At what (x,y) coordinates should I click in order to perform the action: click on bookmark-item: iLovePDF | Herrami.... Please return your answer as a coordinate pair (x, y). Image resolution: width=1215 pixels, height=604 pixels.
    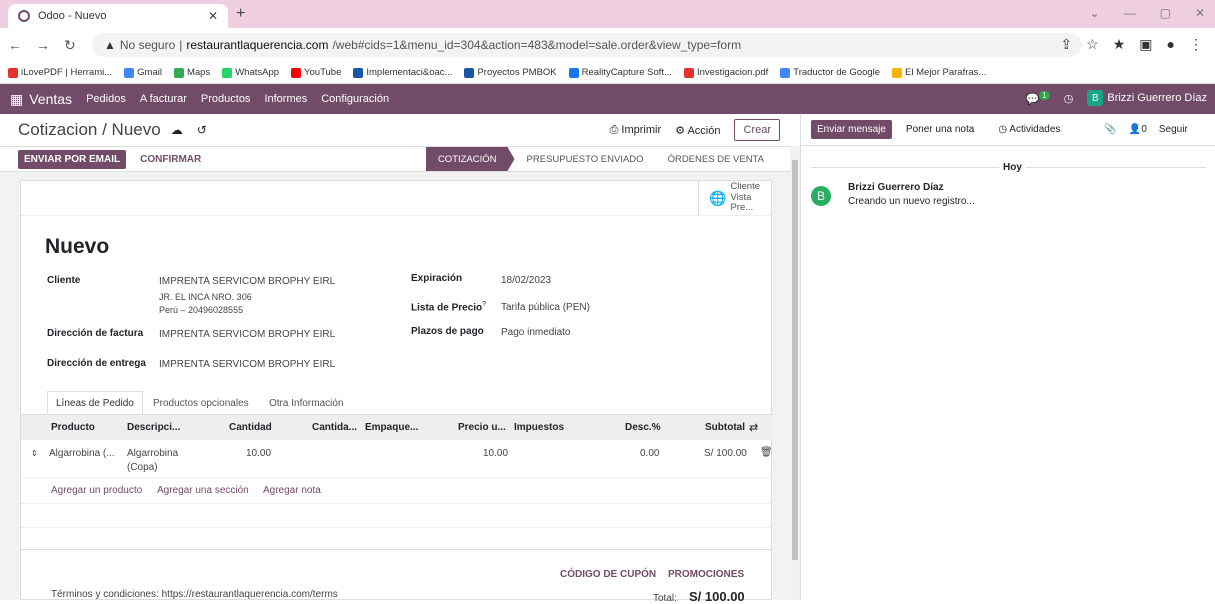
    Looking at the image, I should click on (60, 72).